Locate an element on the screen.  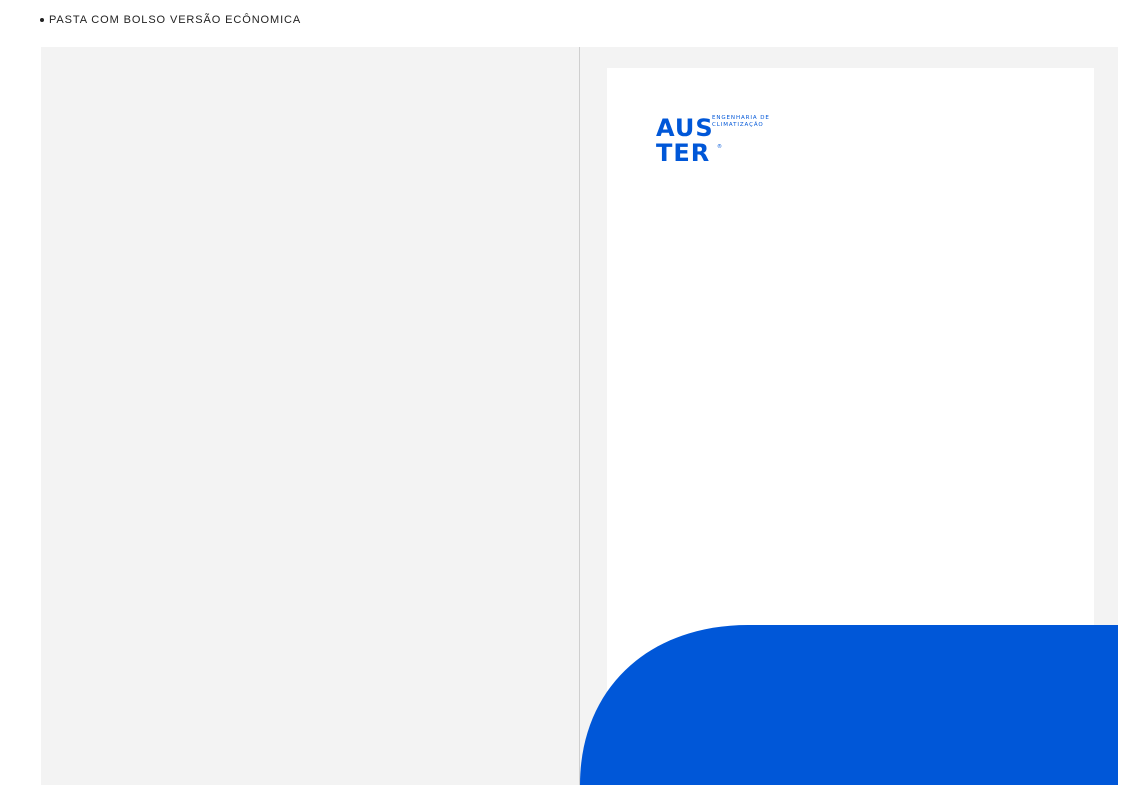
logo-word-line2: TER is located at coordinates (683, 153).